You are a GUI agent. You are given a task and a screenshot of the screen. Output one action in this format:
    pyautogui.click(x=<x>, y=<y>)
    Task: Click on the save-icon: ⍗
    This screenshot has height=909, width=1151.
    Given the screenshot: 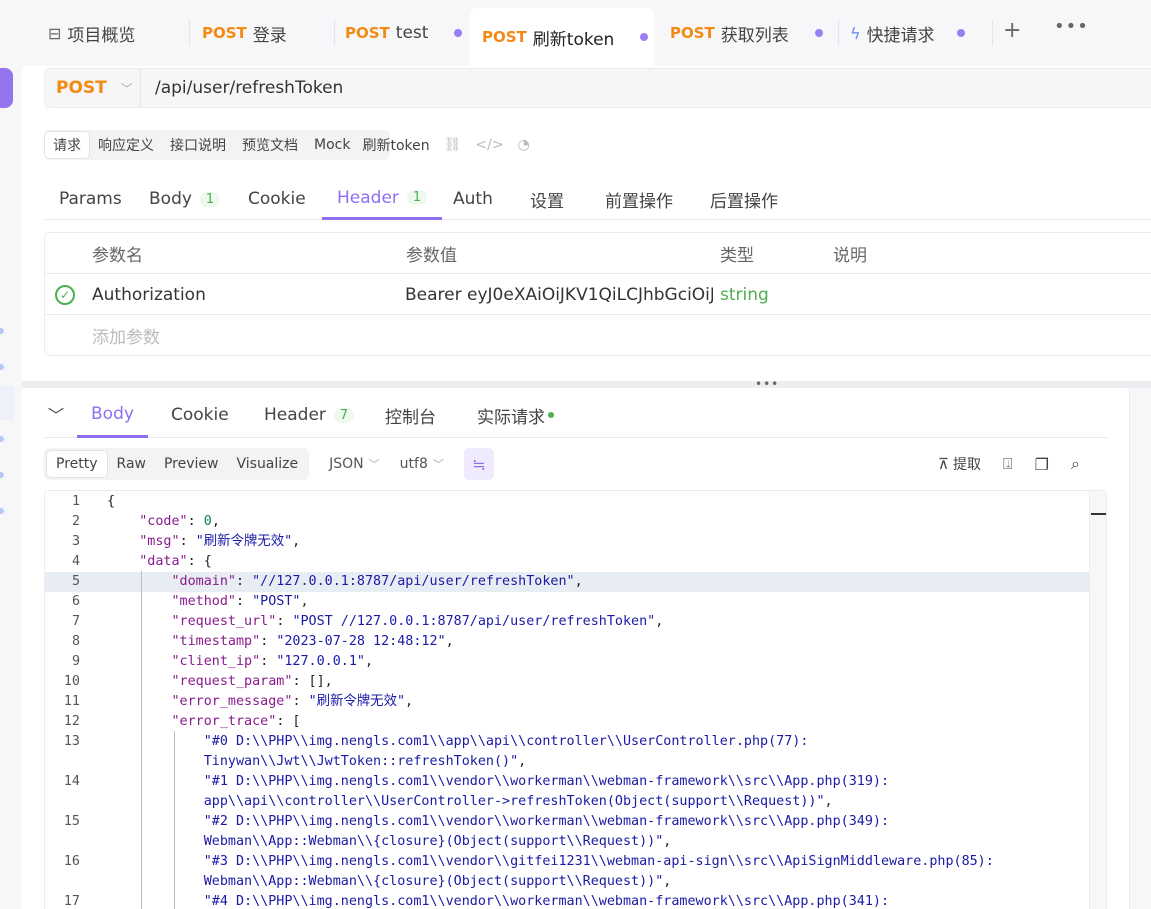 What is the action you would take?
    pyautogui.click(x=1008, y=464)
    